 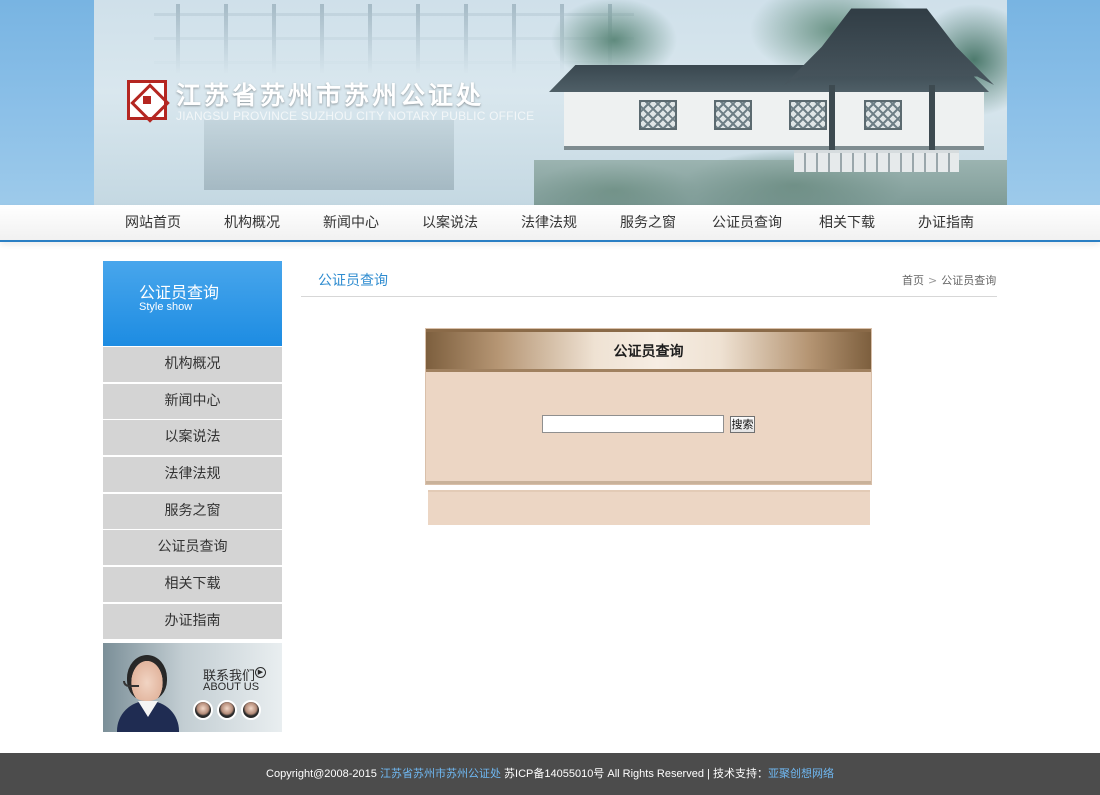 I want to click on sidebar-item-downloads: 相关下载, so click(x=192, y=585).